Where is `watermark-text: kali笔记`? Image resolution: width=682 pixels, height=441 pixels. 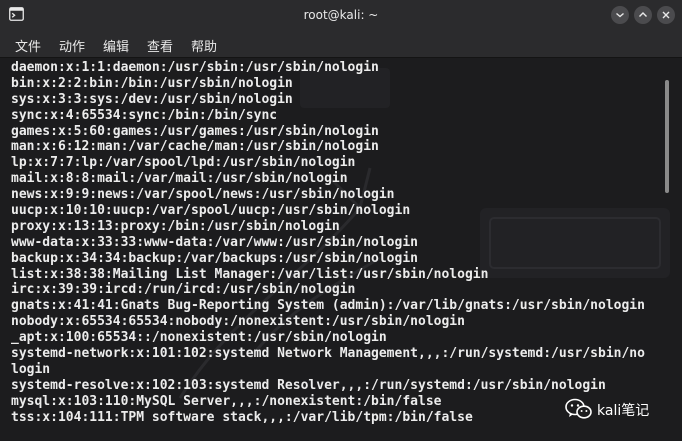 watermark-text: kali笔记 is located at coordinates (623, 411).